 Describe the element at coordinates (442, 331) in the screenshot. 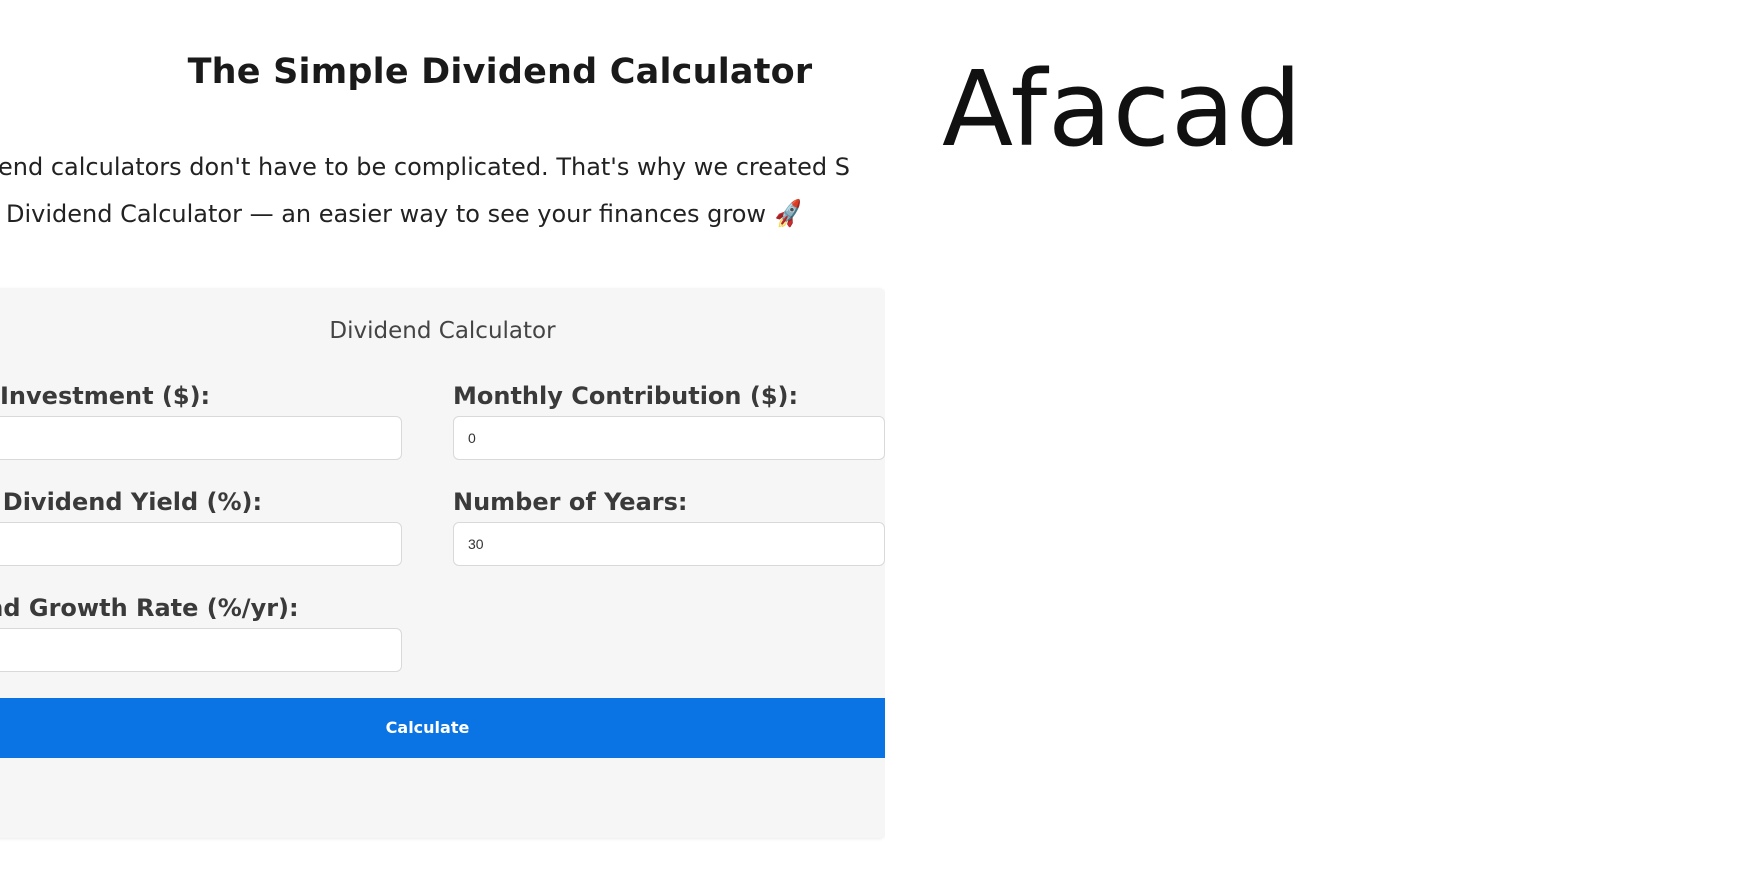

I see `calculator-title: Dividend Calculator` at that location.